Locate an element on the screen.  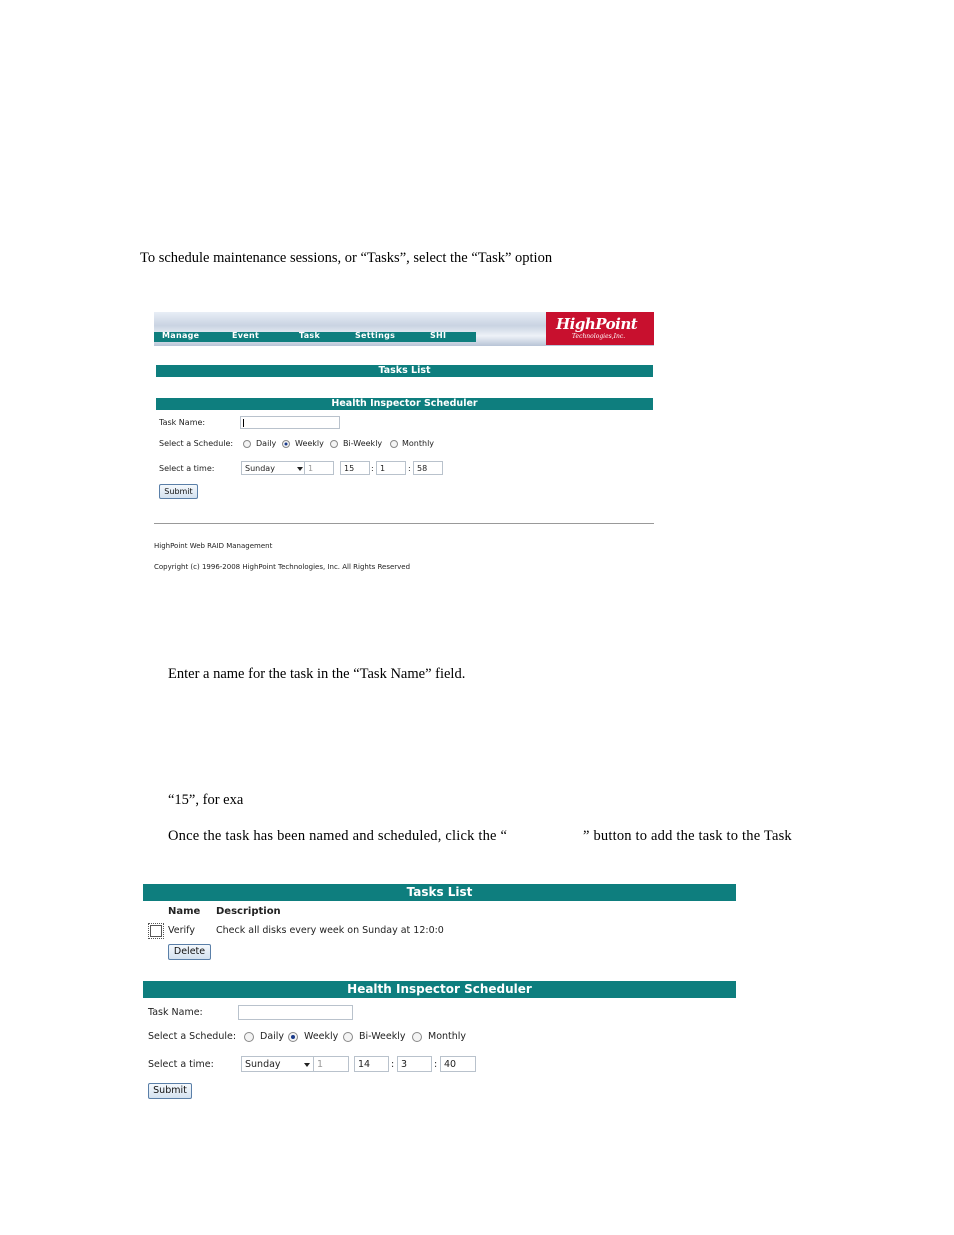
hour-input: 15 is located at coordinates (355, 468).